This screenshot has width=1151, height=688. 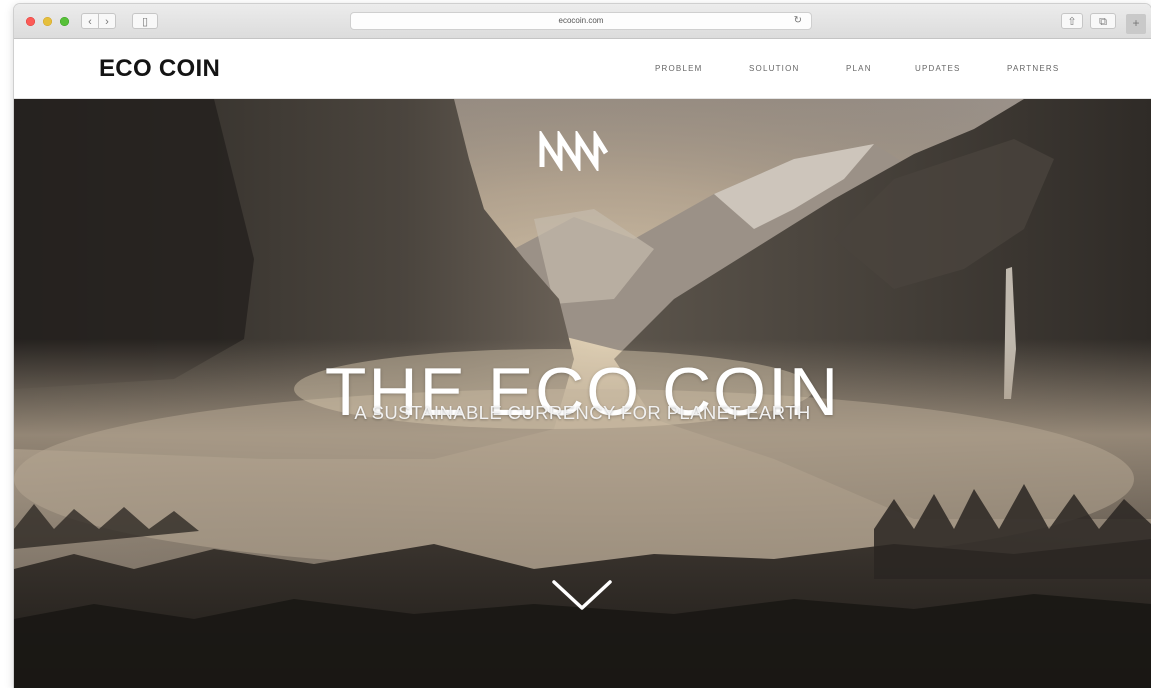 I want to click on chevron-down-icon, so click(x=582, y=595).